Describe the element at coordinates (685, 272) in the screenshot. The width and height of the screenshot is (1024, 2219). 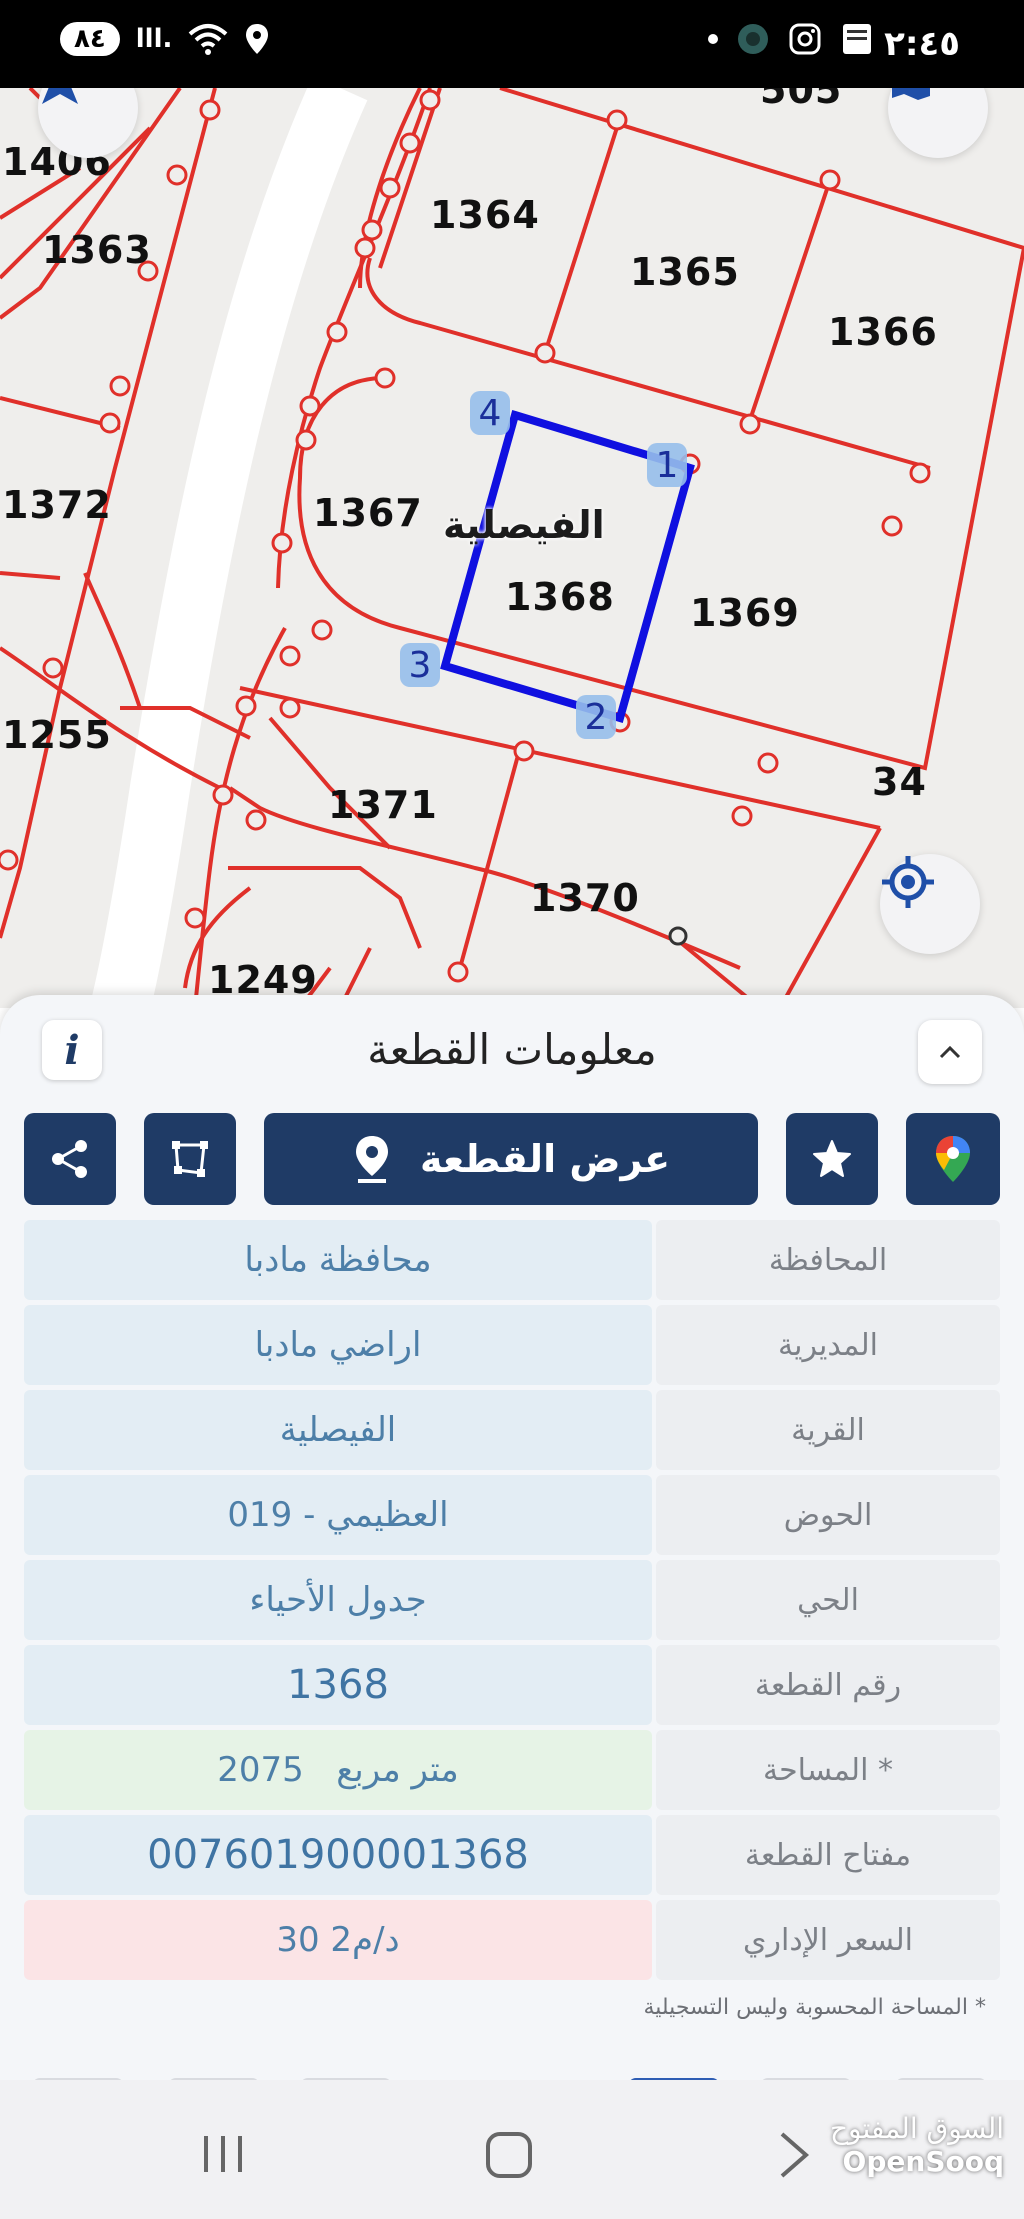
I see `map-label: 1365` at that location.